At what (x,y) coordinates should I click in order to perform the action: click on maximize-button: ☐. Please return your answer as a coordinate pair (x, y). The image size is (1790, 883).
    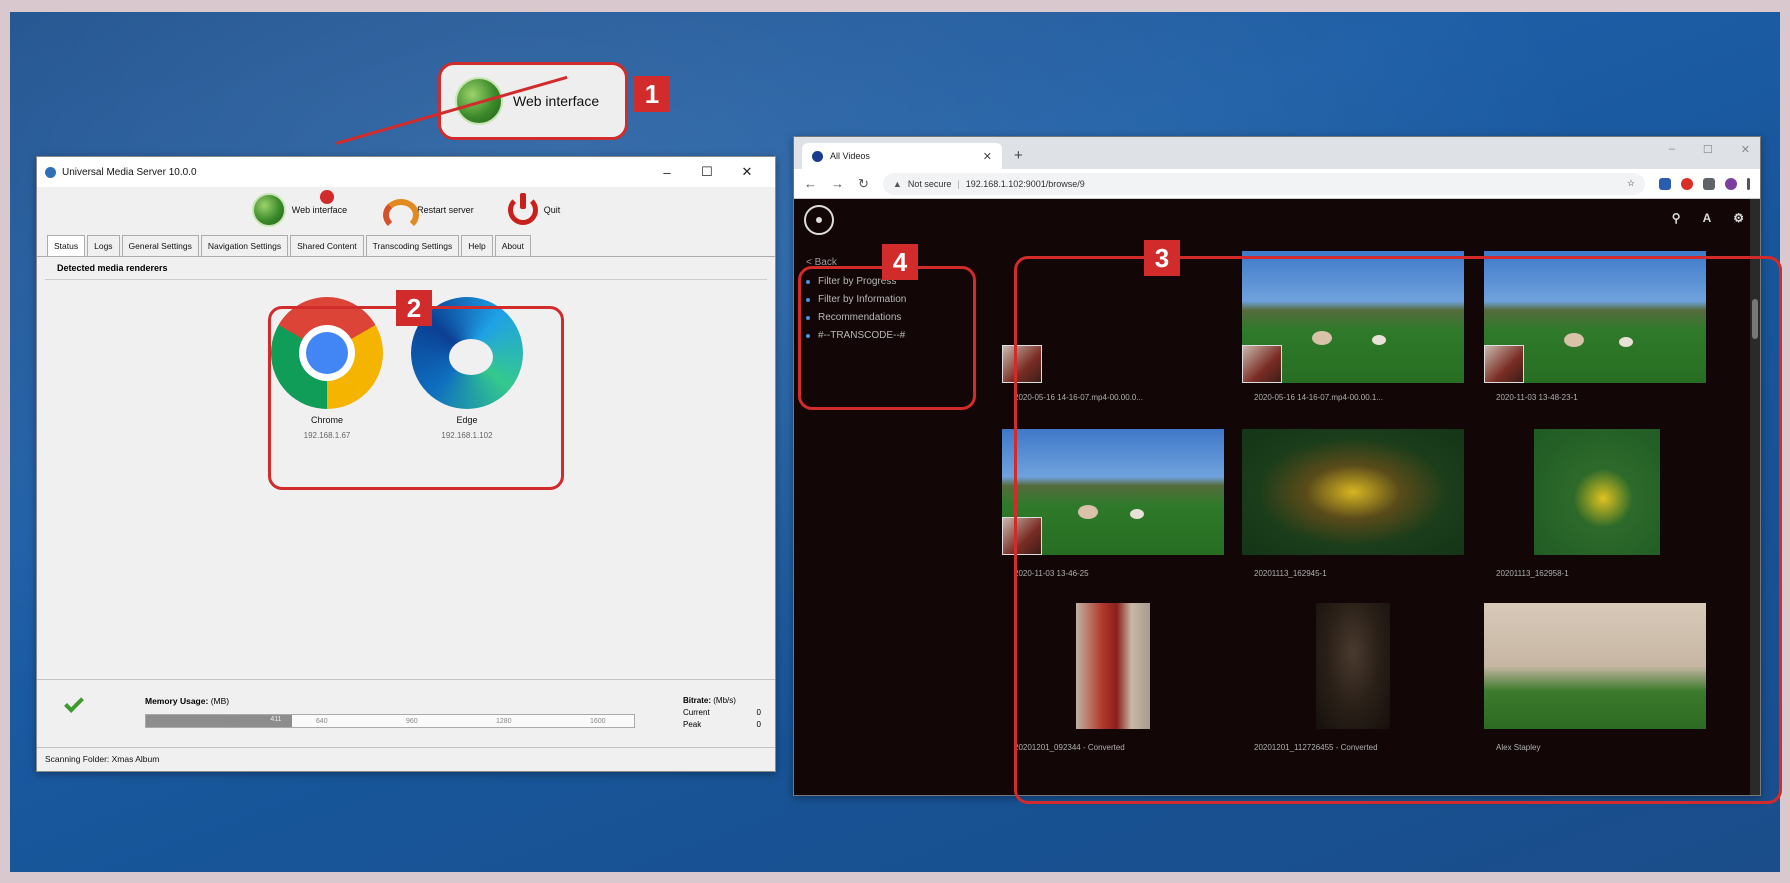
    Looking at the image, I should click on (707, 172).